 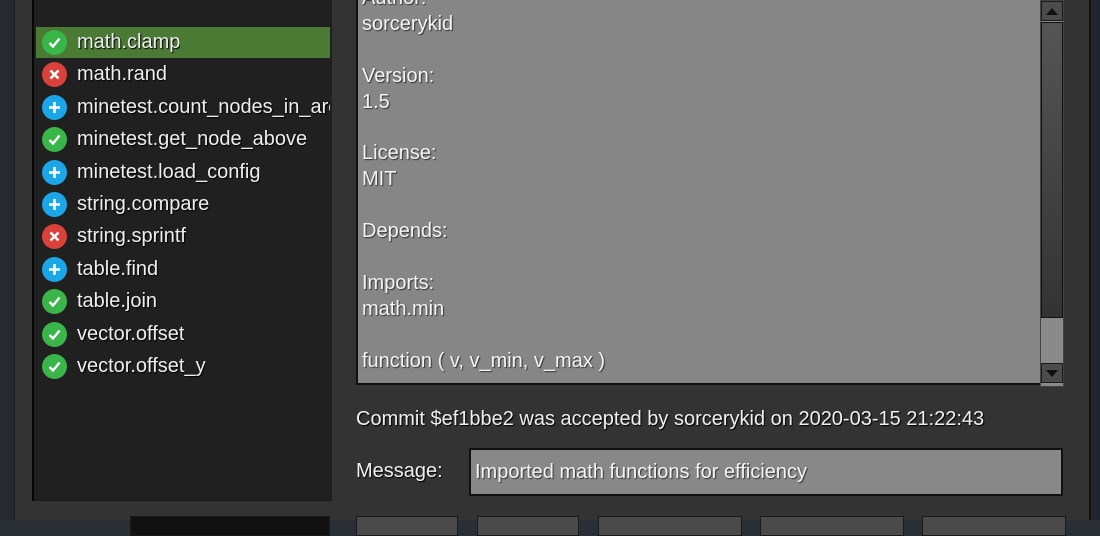 I want to click on list-item: math.clamp, so click(x=183, y=42).